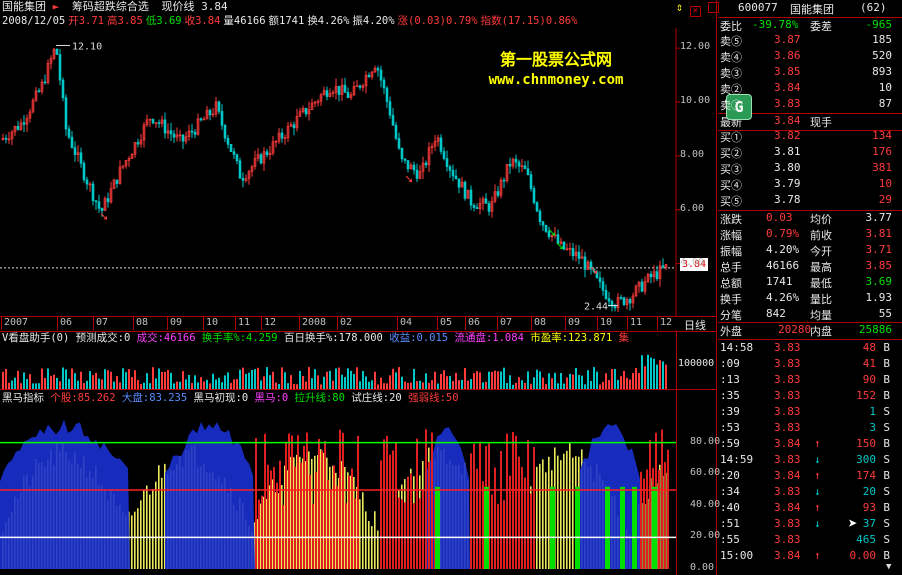  Describe the element at coordinates (221, 398) in the screenshot. I see `dark-horse-emerge: 黑马初现:0` at that location.